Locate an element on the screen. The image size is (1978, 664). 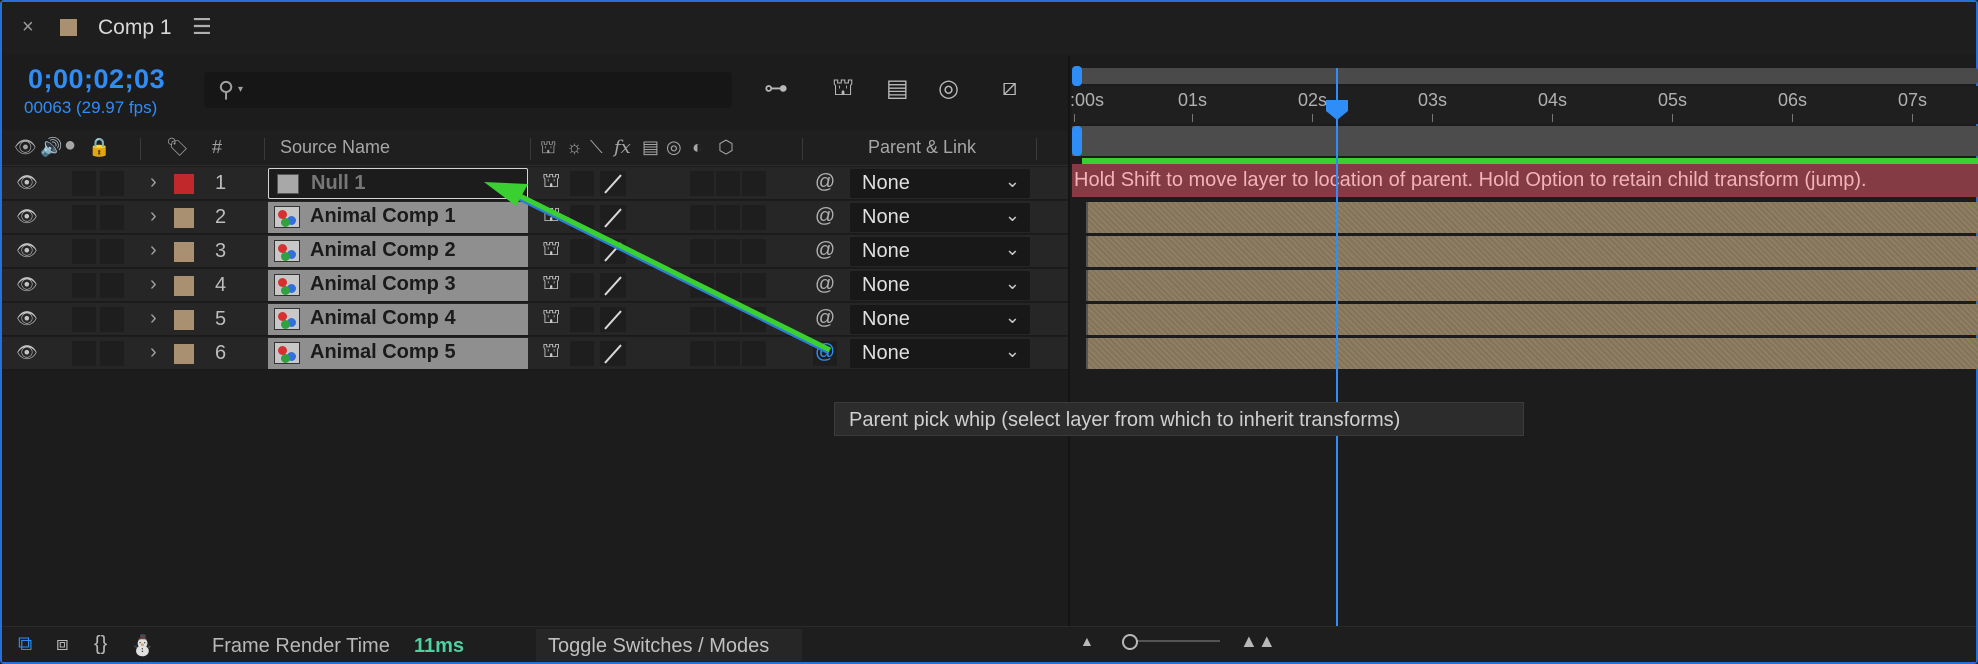
layer-switches-icon: ⧉ is located at coordinates (25, 644).